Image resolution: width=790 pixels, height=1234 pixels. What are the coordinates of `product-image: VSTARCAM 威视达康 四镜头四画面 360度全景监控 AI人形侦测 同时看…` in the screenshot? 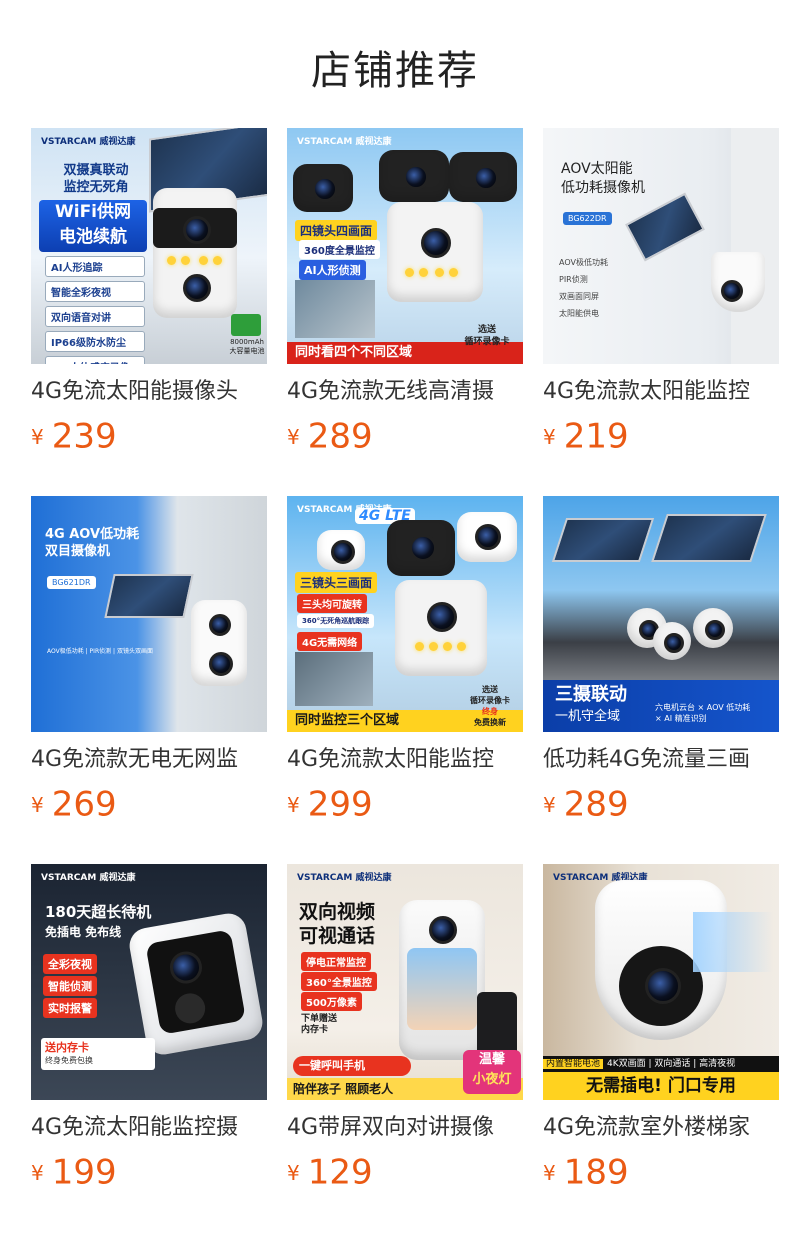 It's located at (405, 246).